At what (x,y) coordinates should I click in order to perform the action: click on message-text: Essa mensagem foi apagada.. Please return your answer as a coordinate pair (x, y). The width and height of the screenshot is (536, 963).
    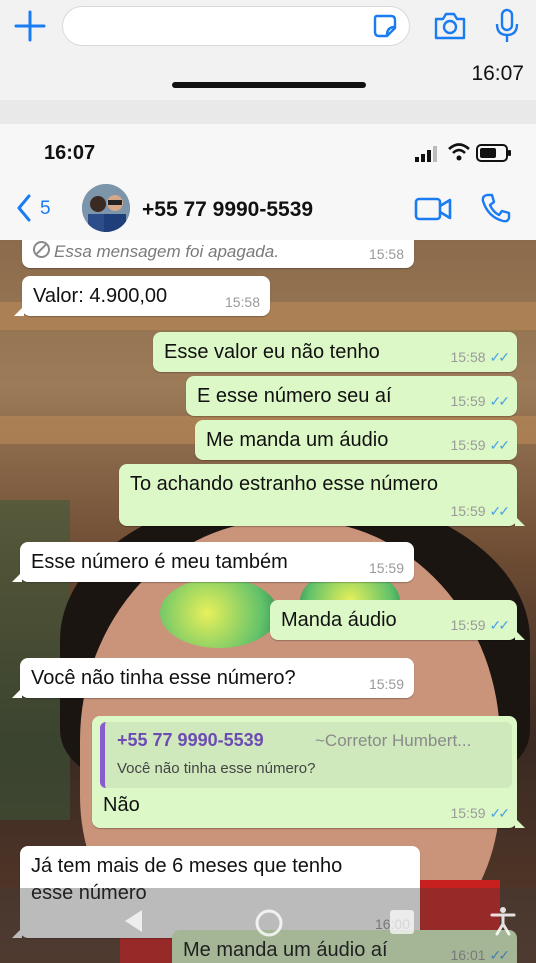
    Looking at the image, I should click on (166, 251).